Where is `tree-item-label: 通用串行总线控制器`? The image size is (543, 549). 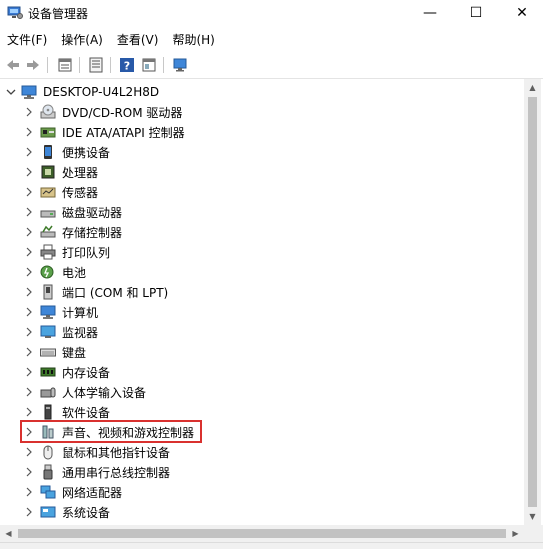
tree-item-label: 通用串行总线控制器 is located at coordinates (116, 472).